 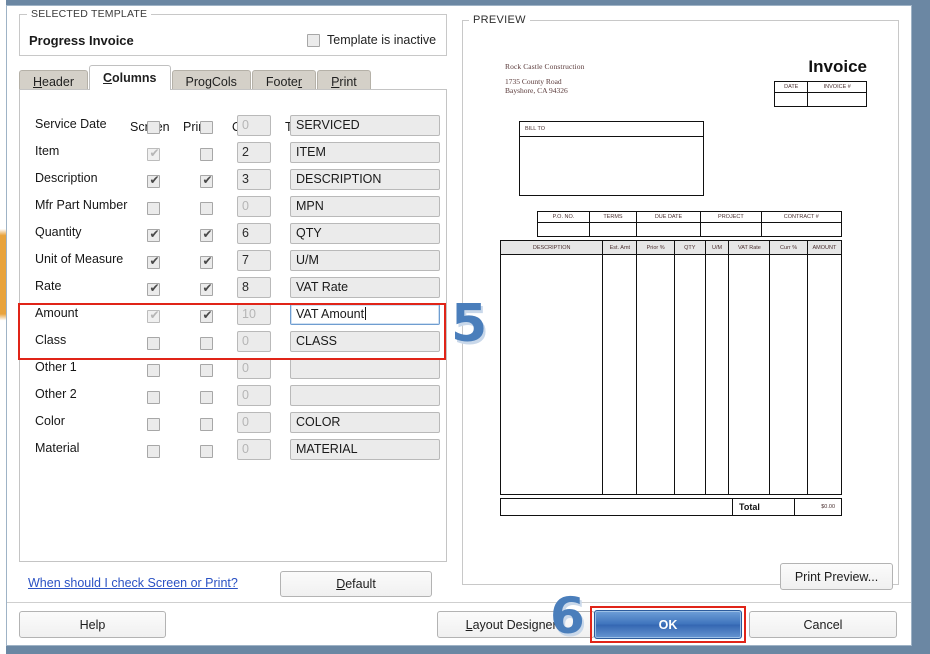 I want to click on order-cell: 10, so click(x=254, y=314).